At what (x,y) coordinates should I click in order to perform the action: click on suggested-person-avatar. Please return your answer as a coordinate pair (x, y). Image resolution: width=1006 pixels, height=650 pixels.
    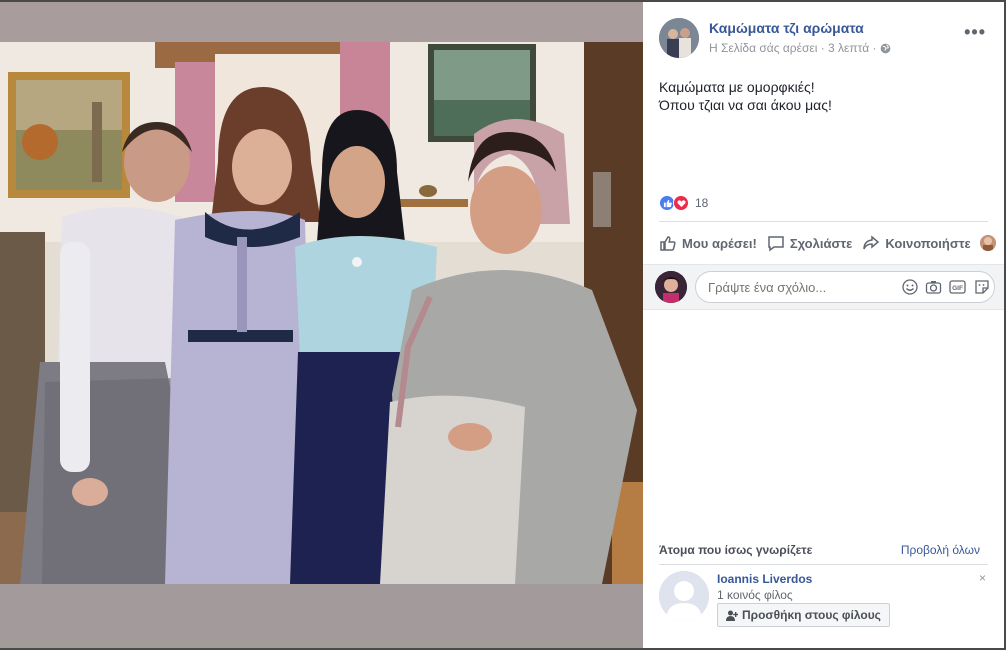
    Looking at the image, I should click on (684, 596).